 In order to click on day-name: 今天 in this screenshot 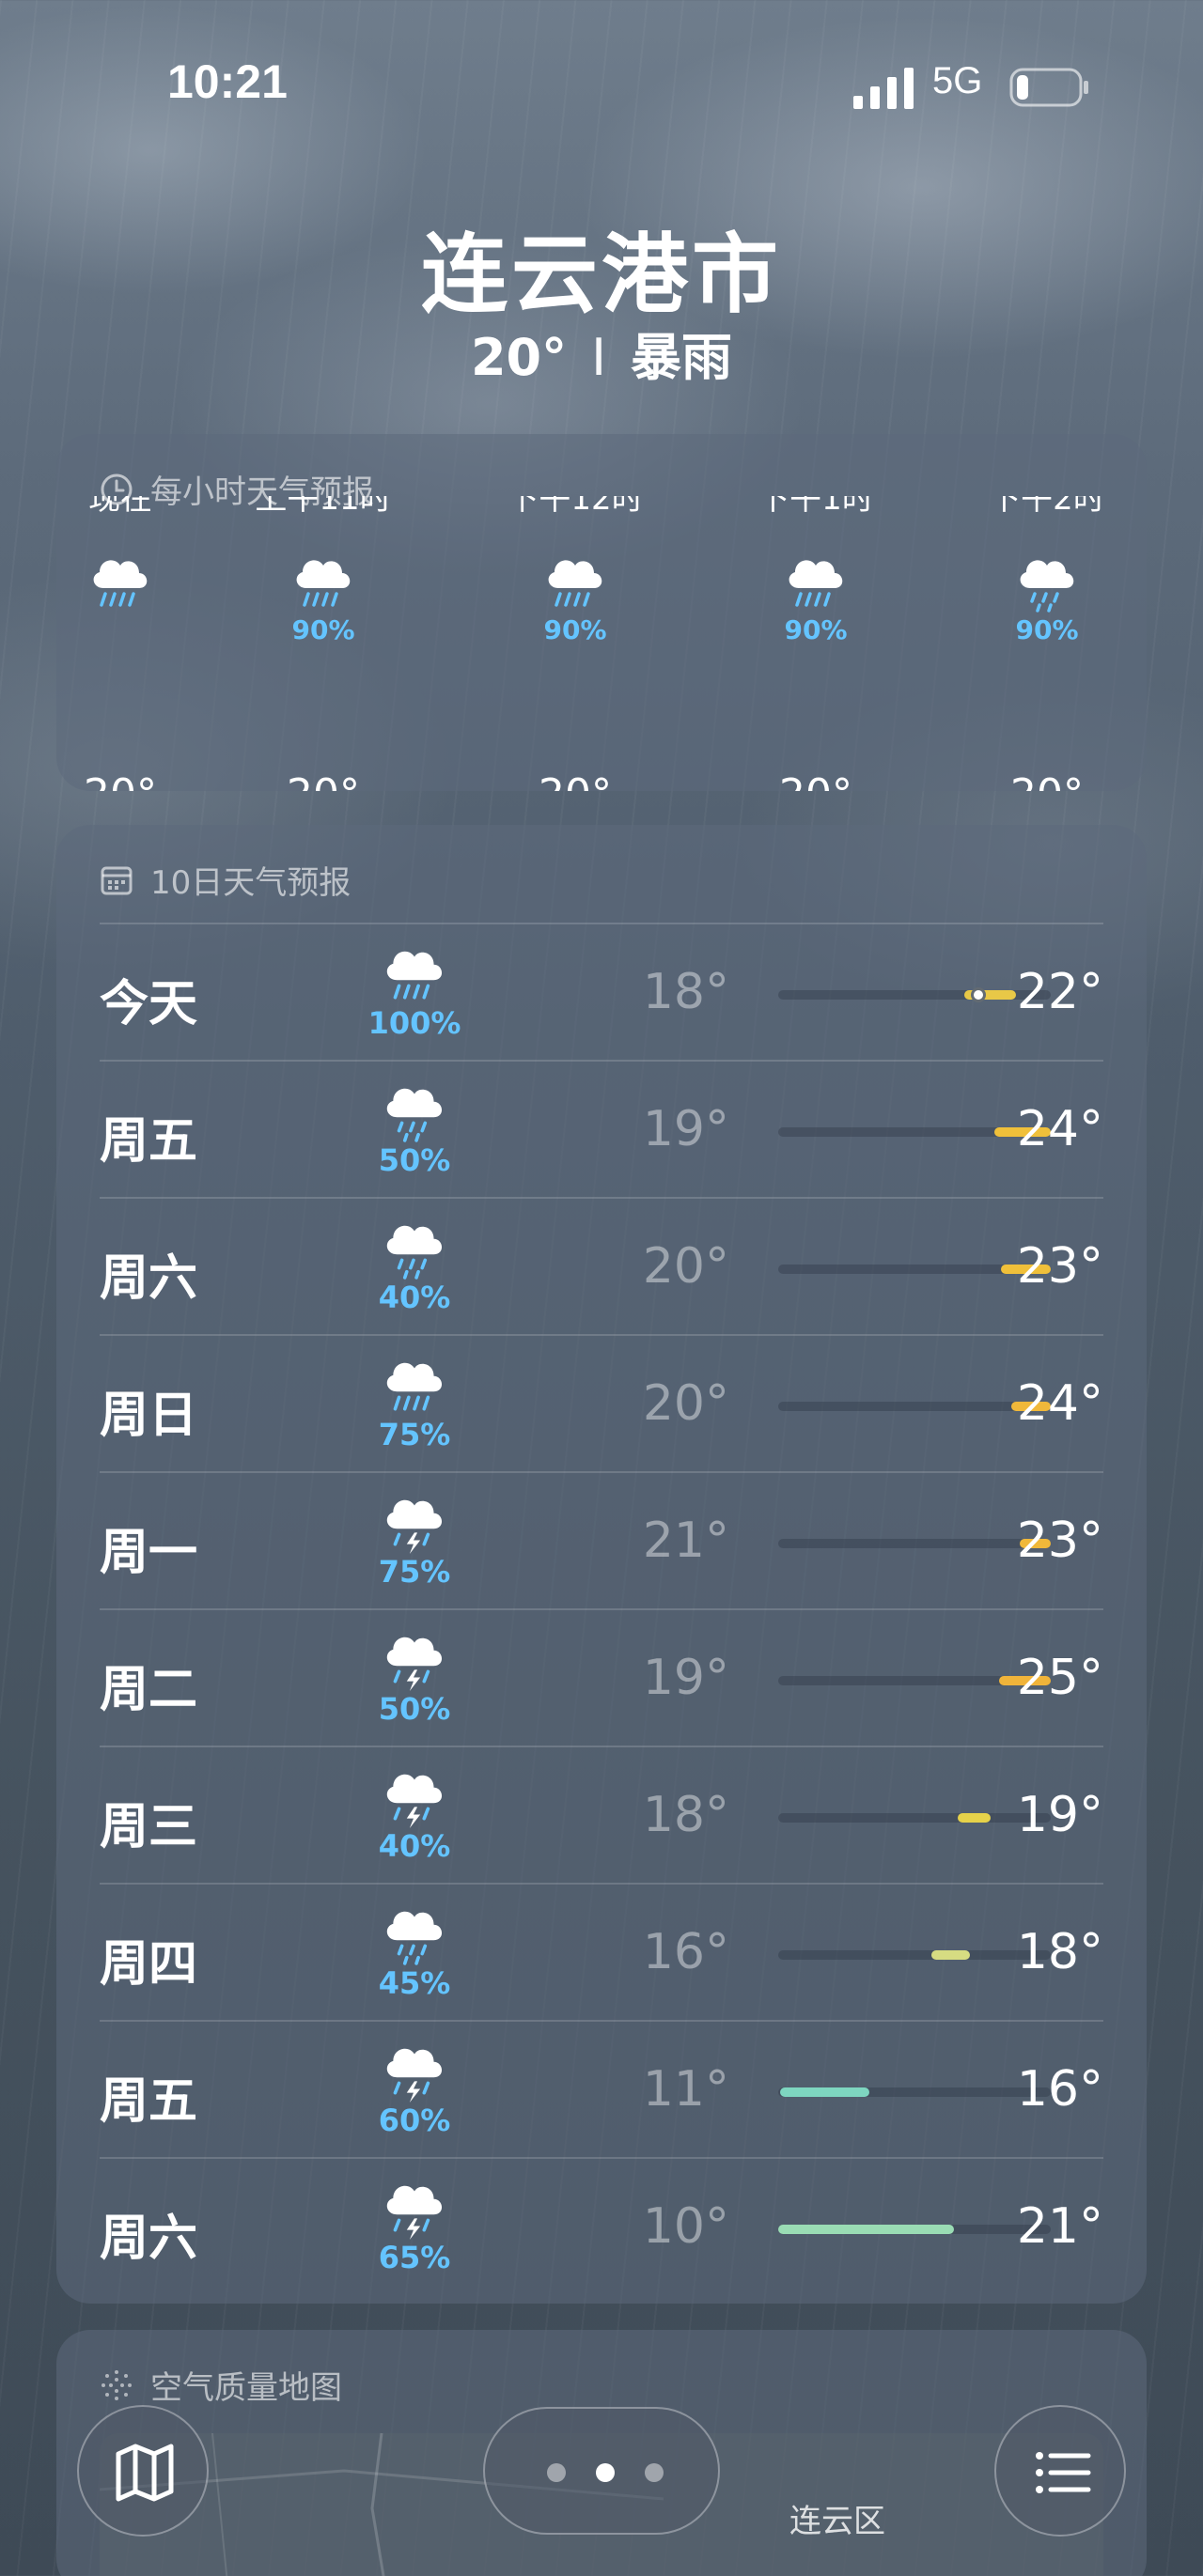, I will do `click(149, 1004)`.